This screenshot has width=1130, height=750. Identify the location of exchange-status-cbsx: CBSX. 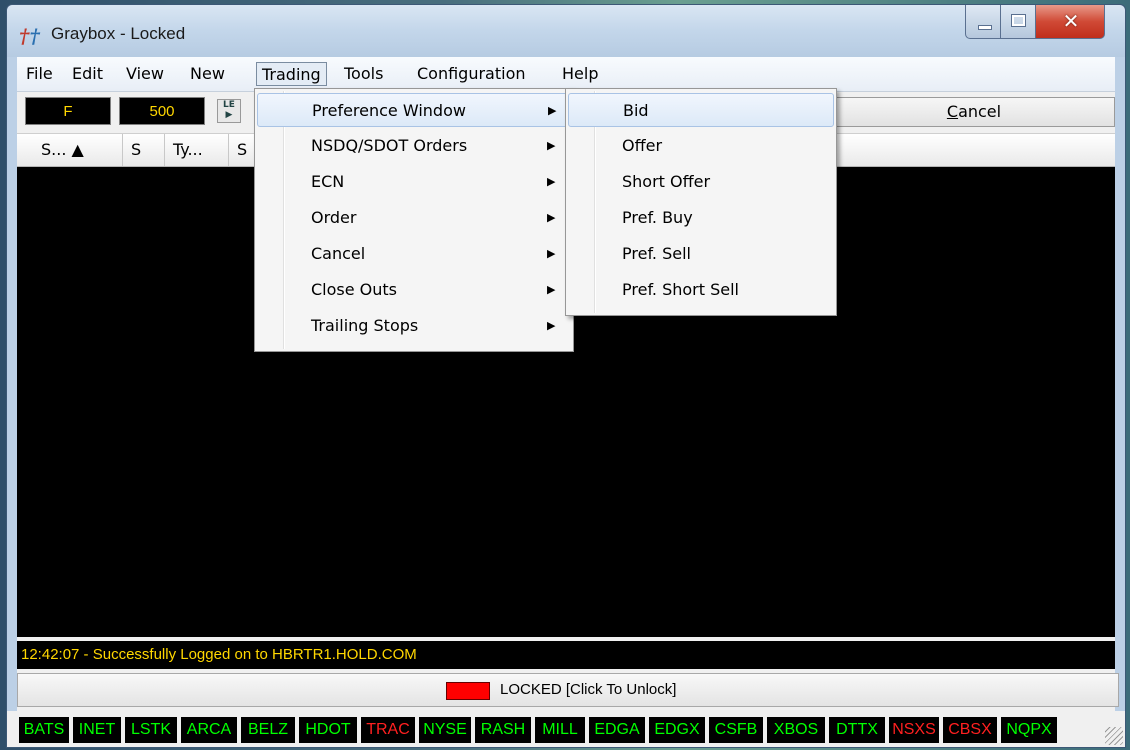
(970, 730).